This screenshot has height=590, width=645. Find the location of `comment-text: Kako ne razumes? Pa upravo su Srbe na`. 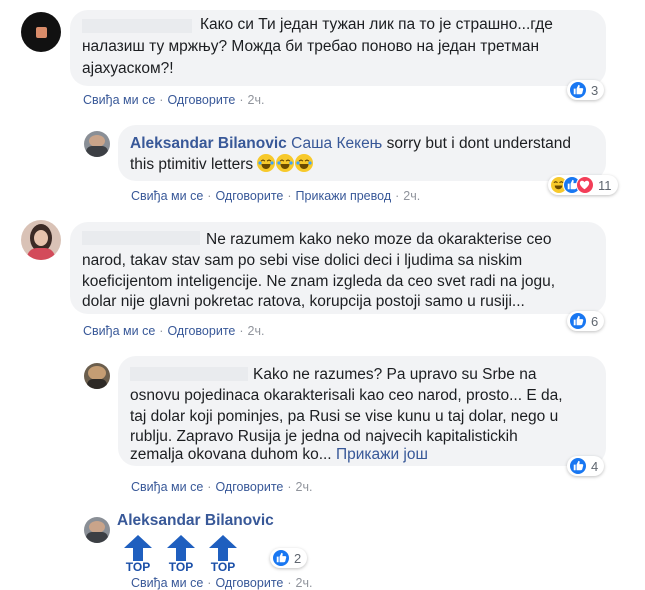

comment-text: Kako ne razumes? Pa upravo su Srbe na is located at coordinates (395, 374).